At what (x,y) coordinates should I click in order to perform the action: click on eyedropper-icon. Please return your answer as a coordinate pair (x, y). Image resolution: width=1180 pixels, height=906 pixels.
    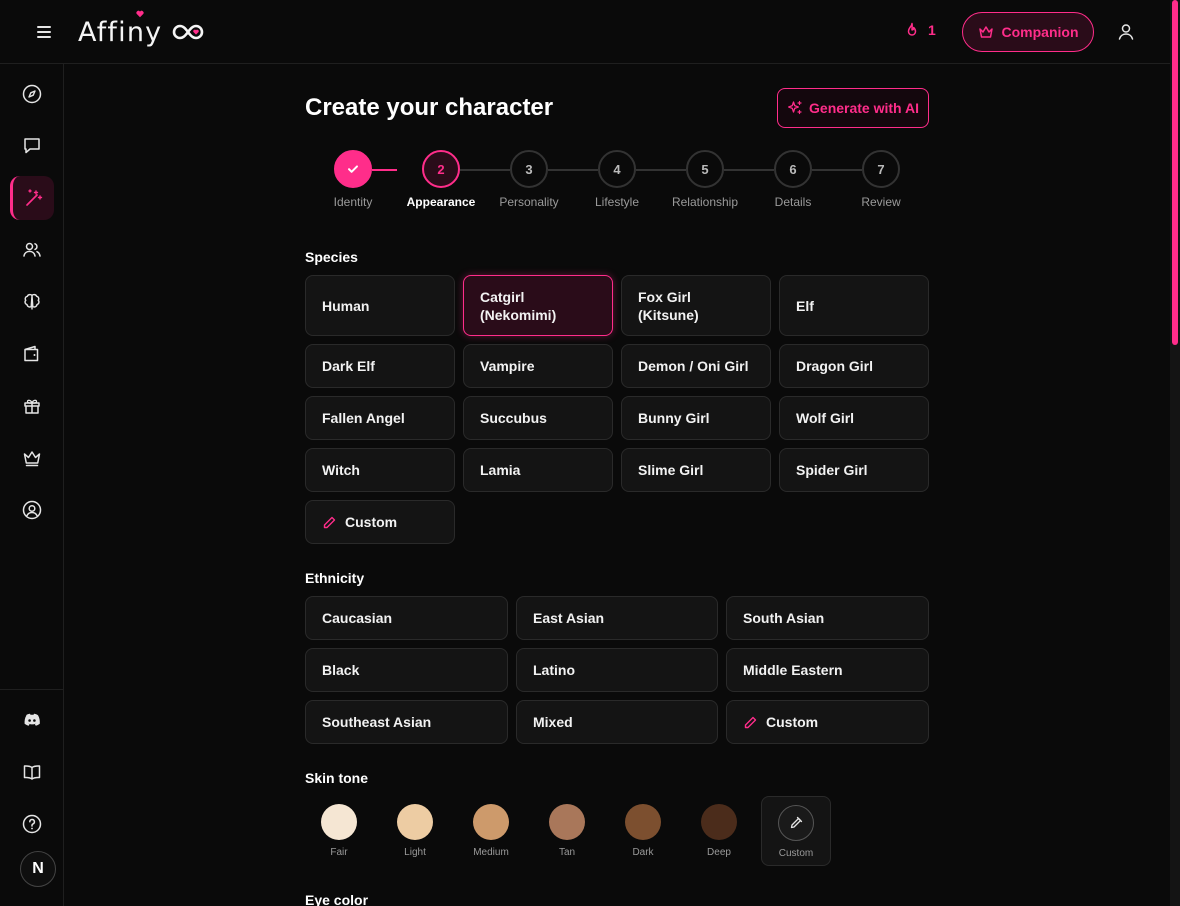
    Looking at the image, I should click on (796, 823).